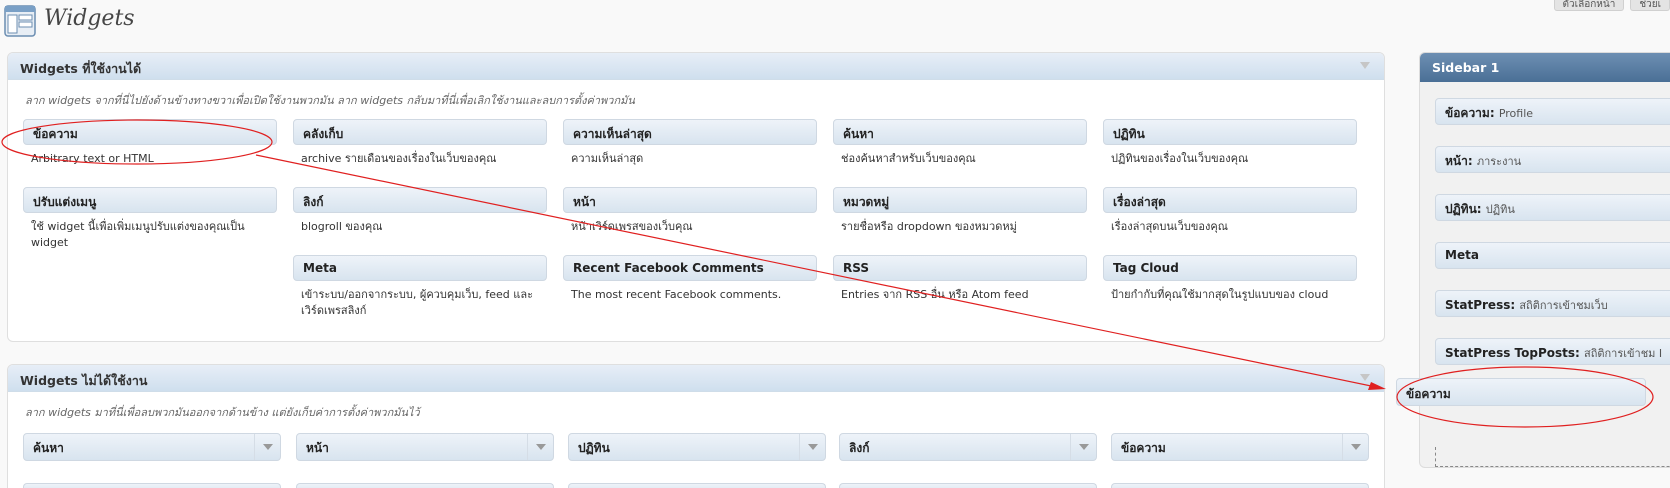 Image resolution: width=1670 pixels, height=488 pixels. What do you see at coordinates (1180, 158) in the screenshot?
I see `widget-description: ปฏิทินของเรื่องในเว็บของคุณ` at bounding box center [1180, 158].